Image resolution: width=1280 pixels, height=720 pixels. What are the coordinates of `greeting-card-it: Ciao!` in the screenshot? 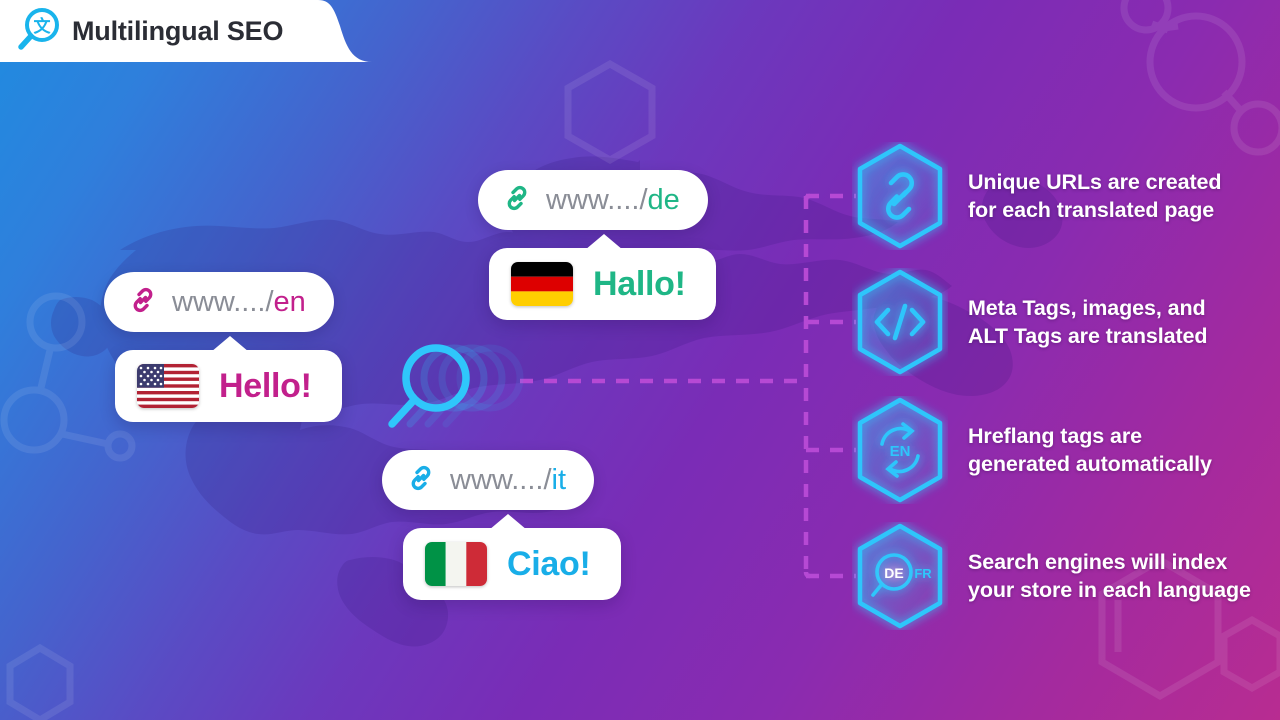 It's located at (512, 557).